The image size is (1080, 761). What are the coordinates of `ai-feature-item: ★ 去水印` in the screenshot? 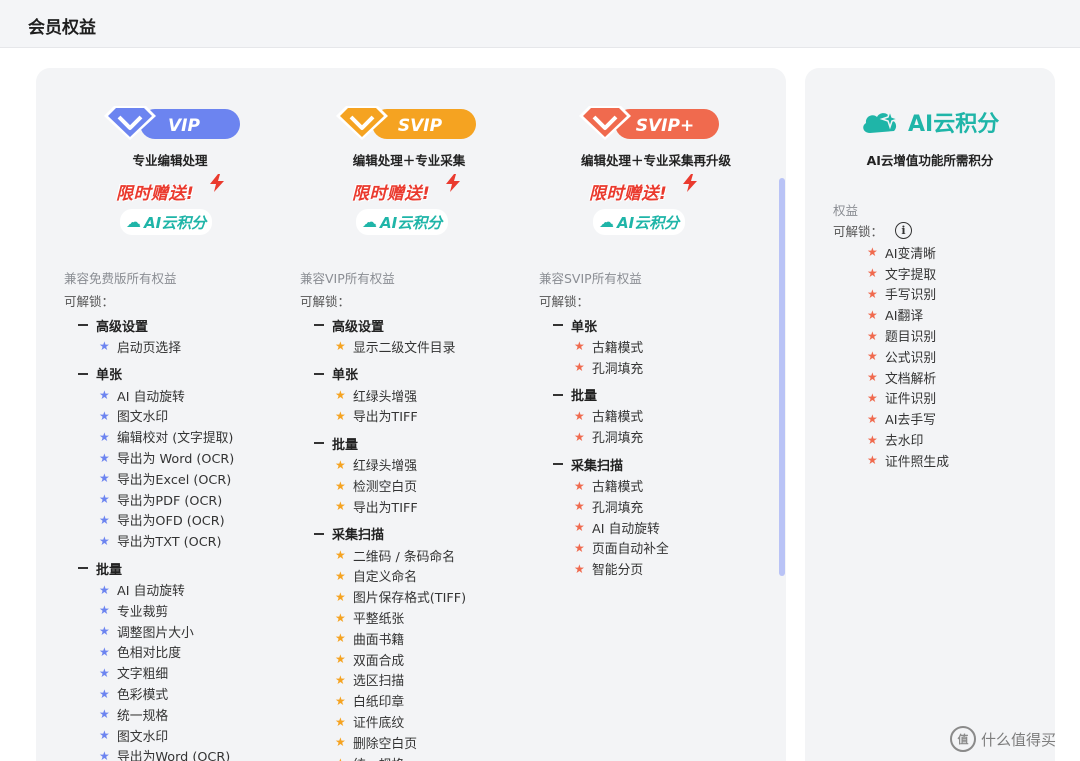 It's located at (895, 441).